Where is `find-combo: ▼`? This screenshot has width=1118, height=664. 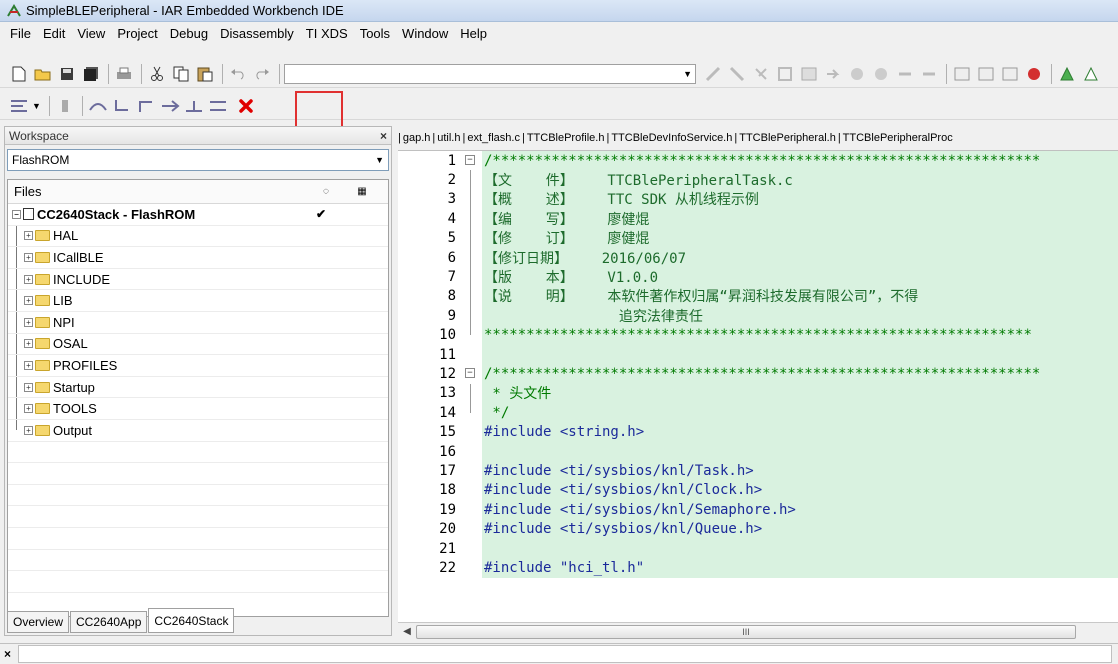
find-combo: ▼ is located at coordinates (490, 73).